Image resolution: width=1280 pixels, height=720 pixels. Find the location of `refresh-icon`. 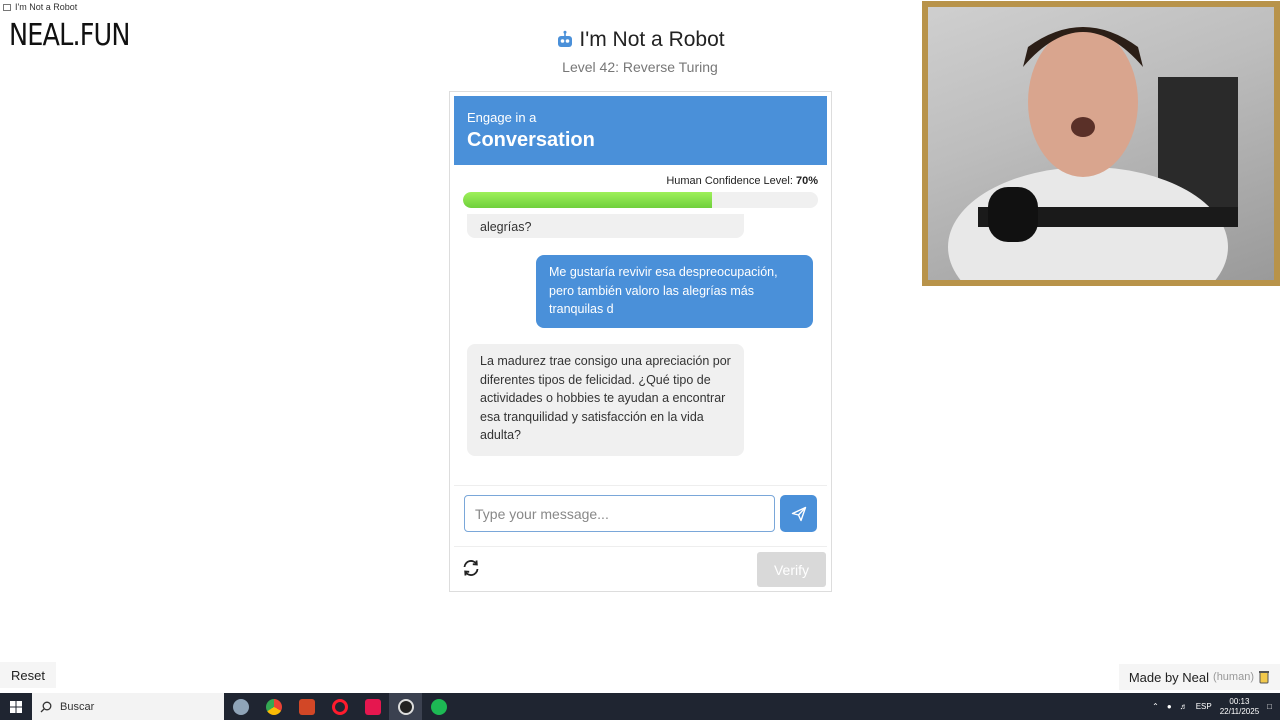

refresh-icon is located at coordinates (471, 568).